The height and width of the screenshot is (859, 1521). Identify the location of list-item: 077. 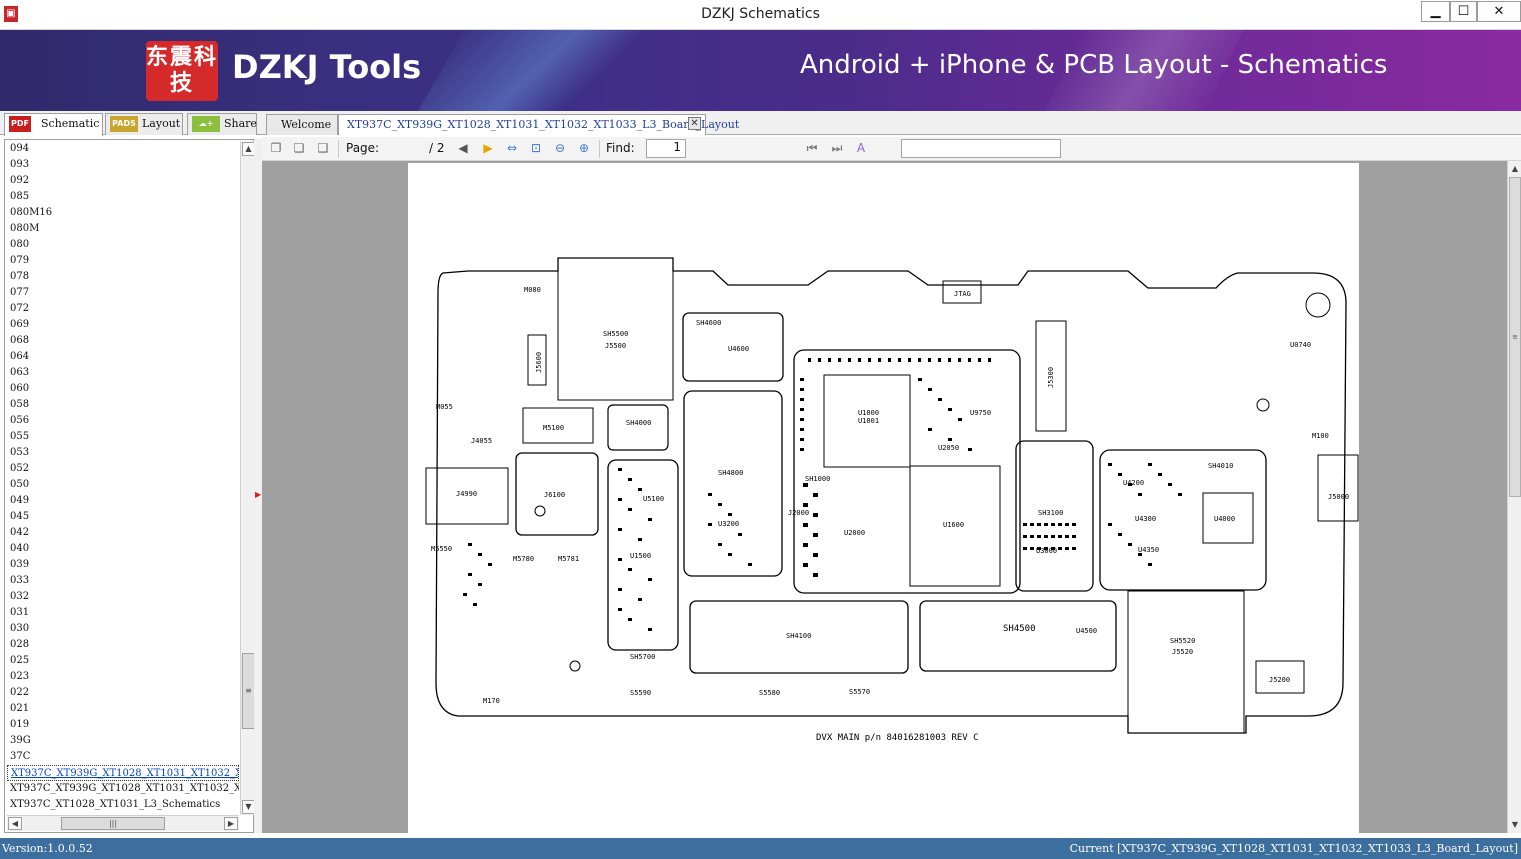
(123, 293).